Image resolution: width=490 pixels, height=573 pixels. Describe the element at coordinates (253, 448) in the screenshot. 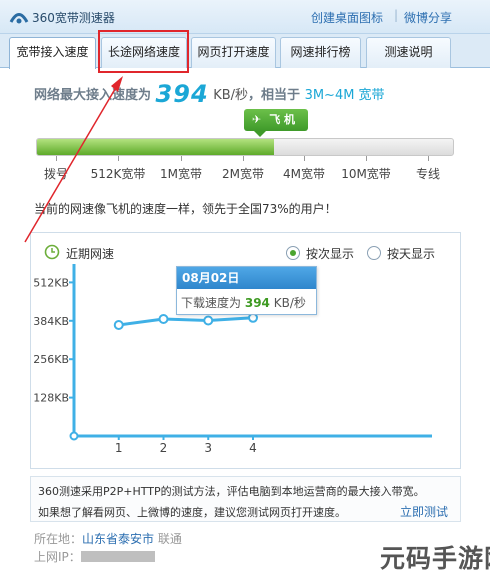

I see `x-tick-label: 4` at that location.